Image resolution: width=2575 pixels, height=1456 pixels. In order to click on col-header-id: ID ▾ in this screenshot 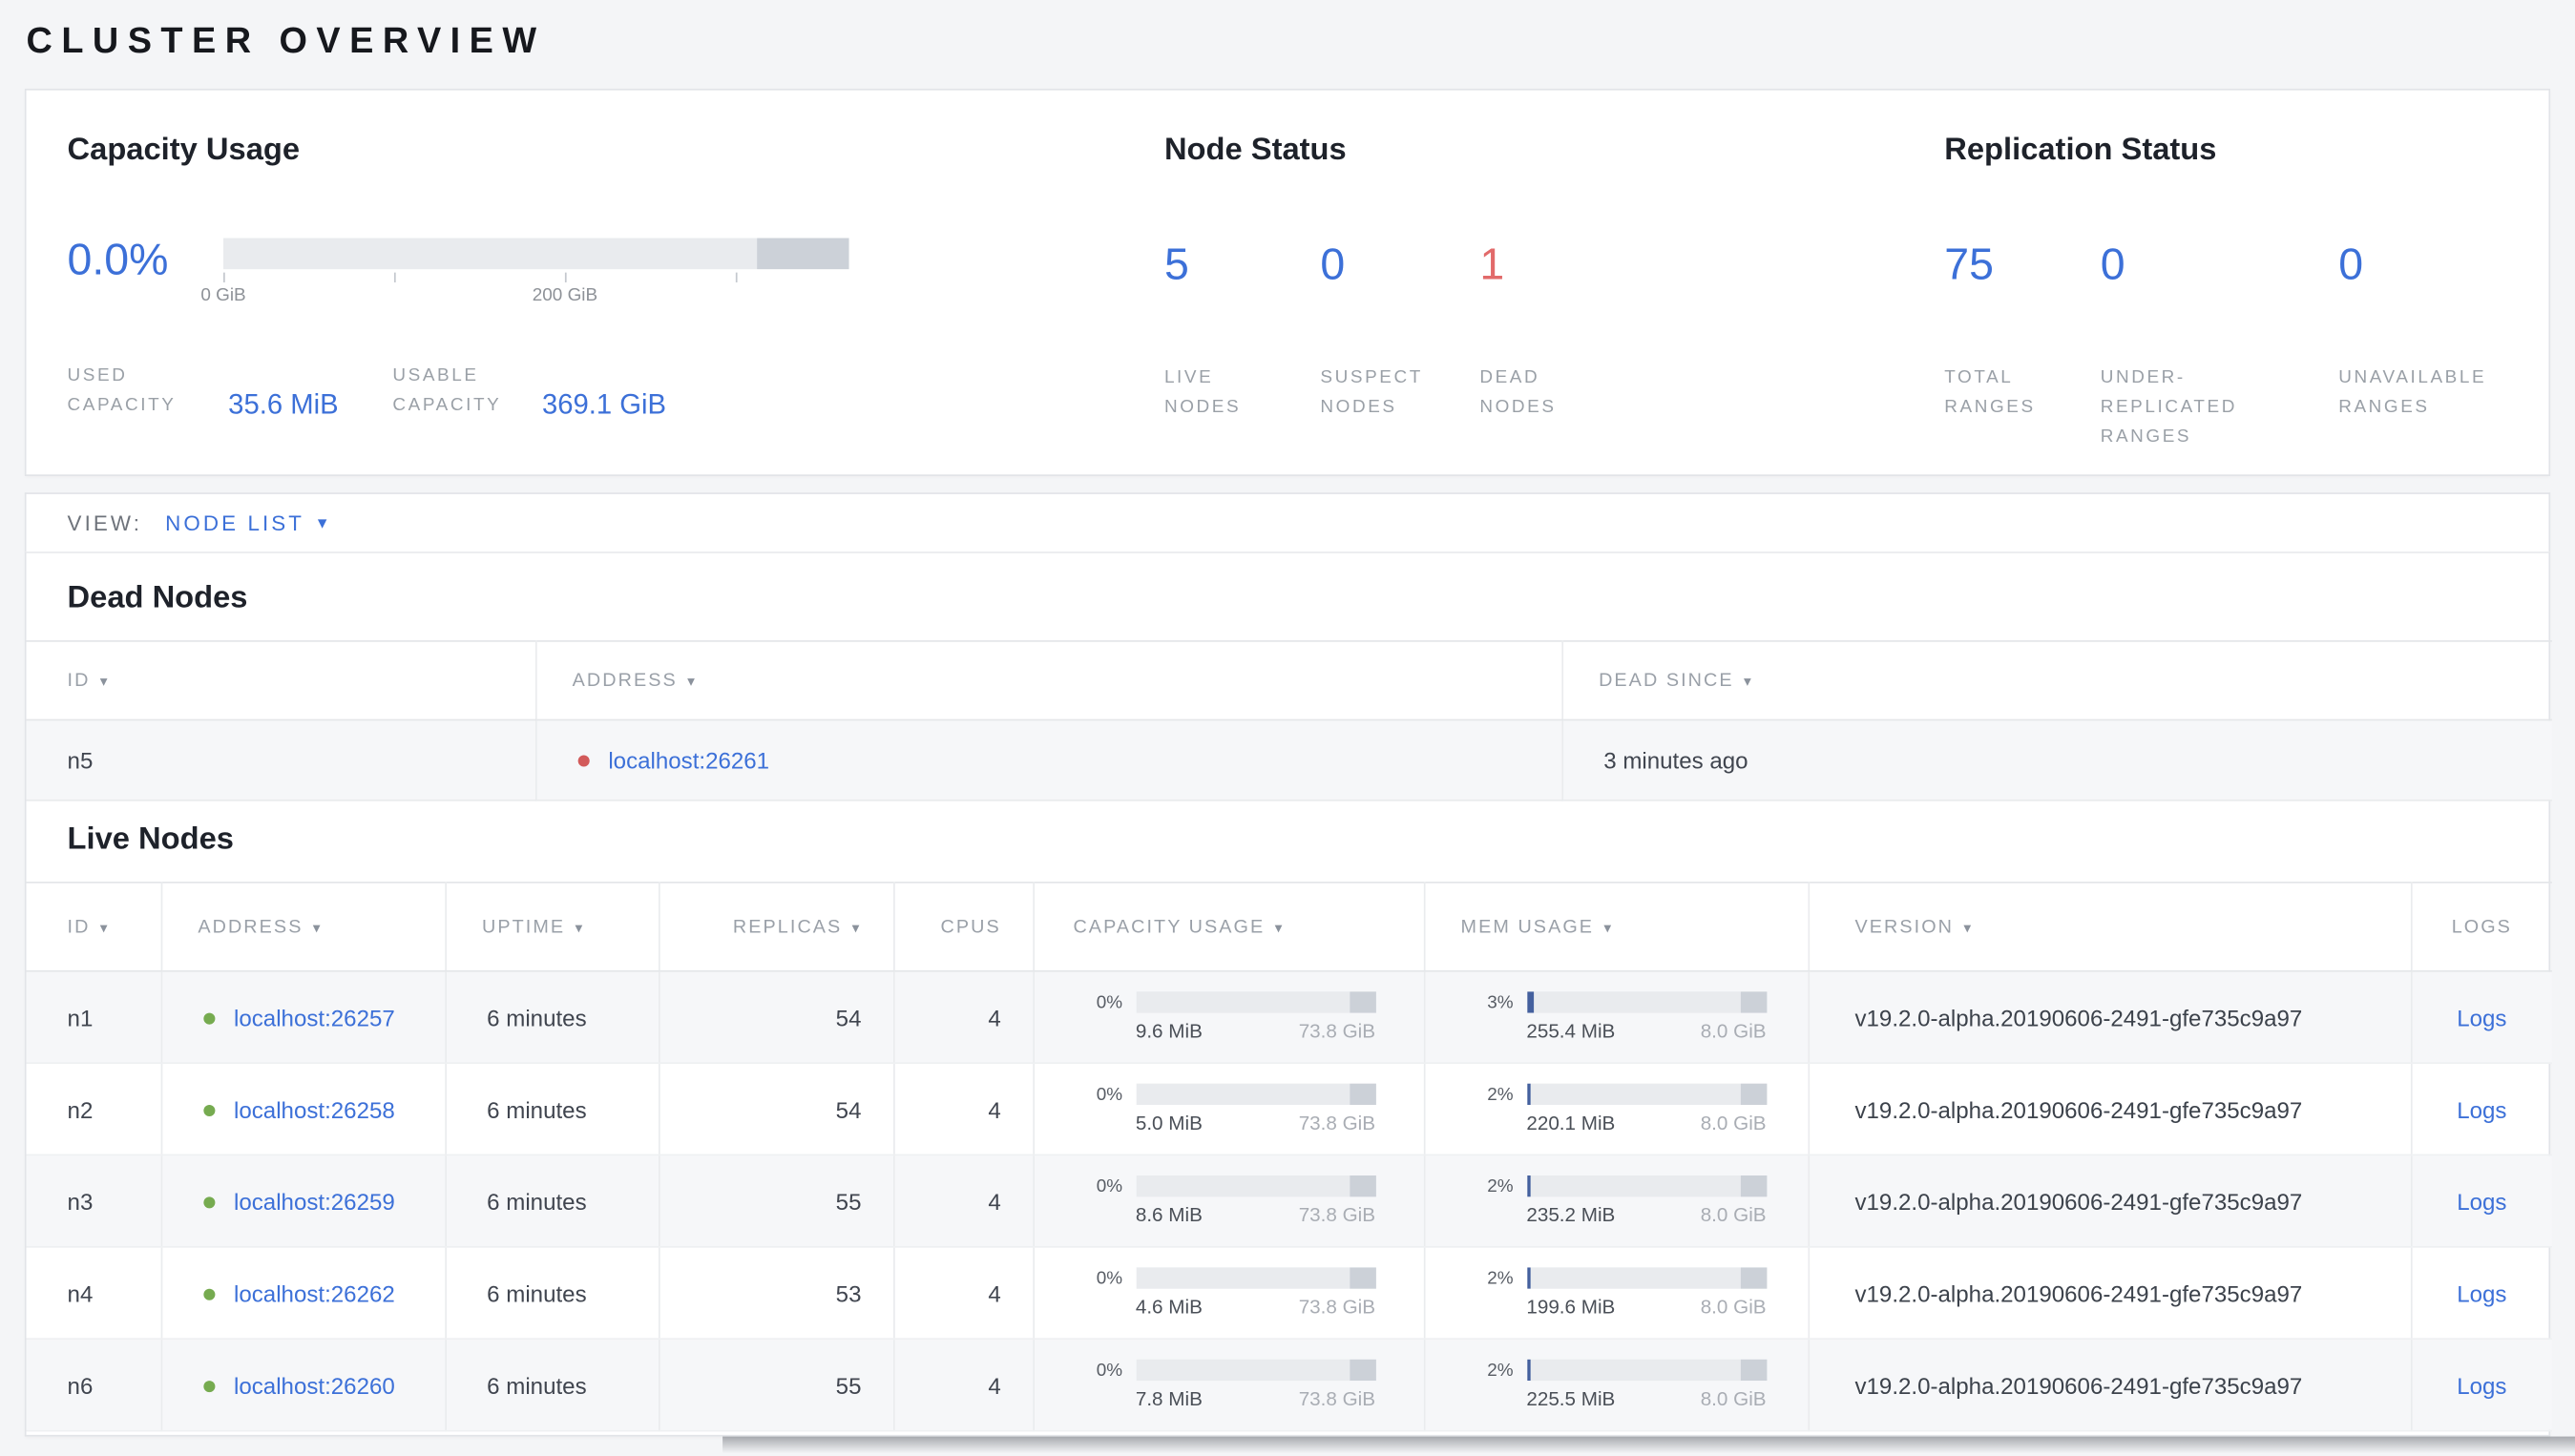, I will do `click(94, 927)`.